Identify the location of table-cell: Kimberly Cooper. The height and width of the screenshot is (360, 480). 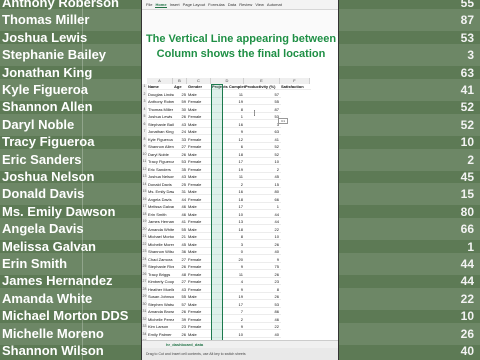
(161, 282).